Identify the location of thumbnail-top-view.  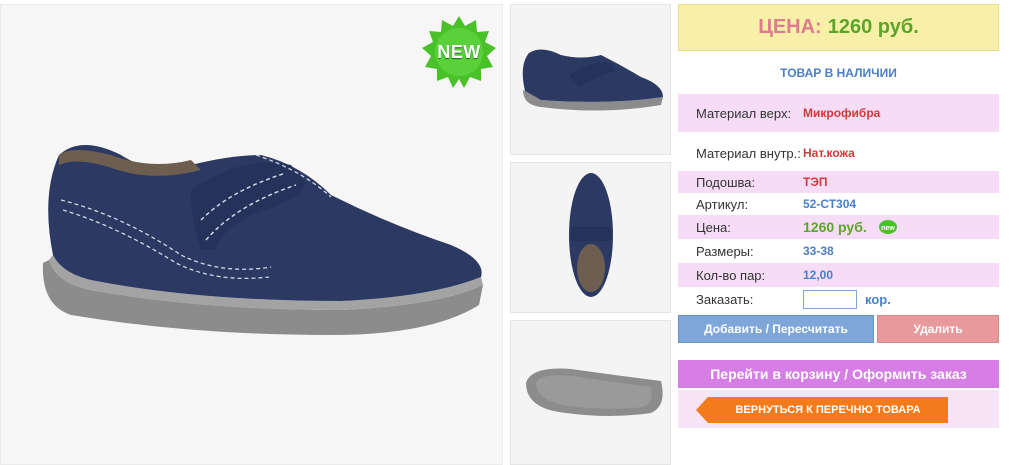
(590, 237).